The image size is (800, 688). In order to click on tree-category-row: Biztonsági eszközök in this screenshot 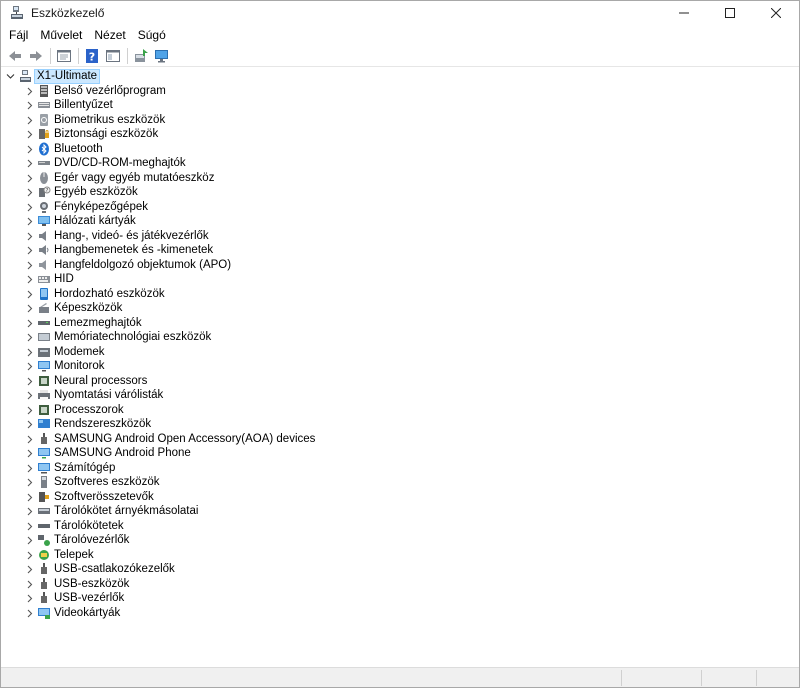, I will do `click(392, 134)`.